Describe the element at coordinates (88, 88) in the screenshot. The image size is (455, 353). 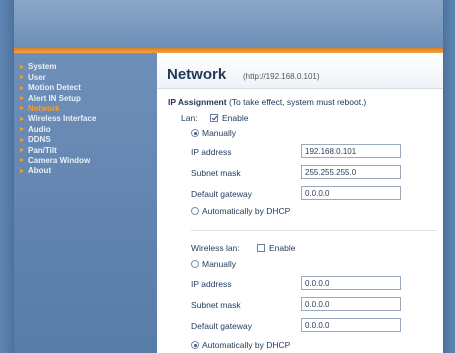
I see `sidebar-item-motion-detect: Motion Detect` at that location.